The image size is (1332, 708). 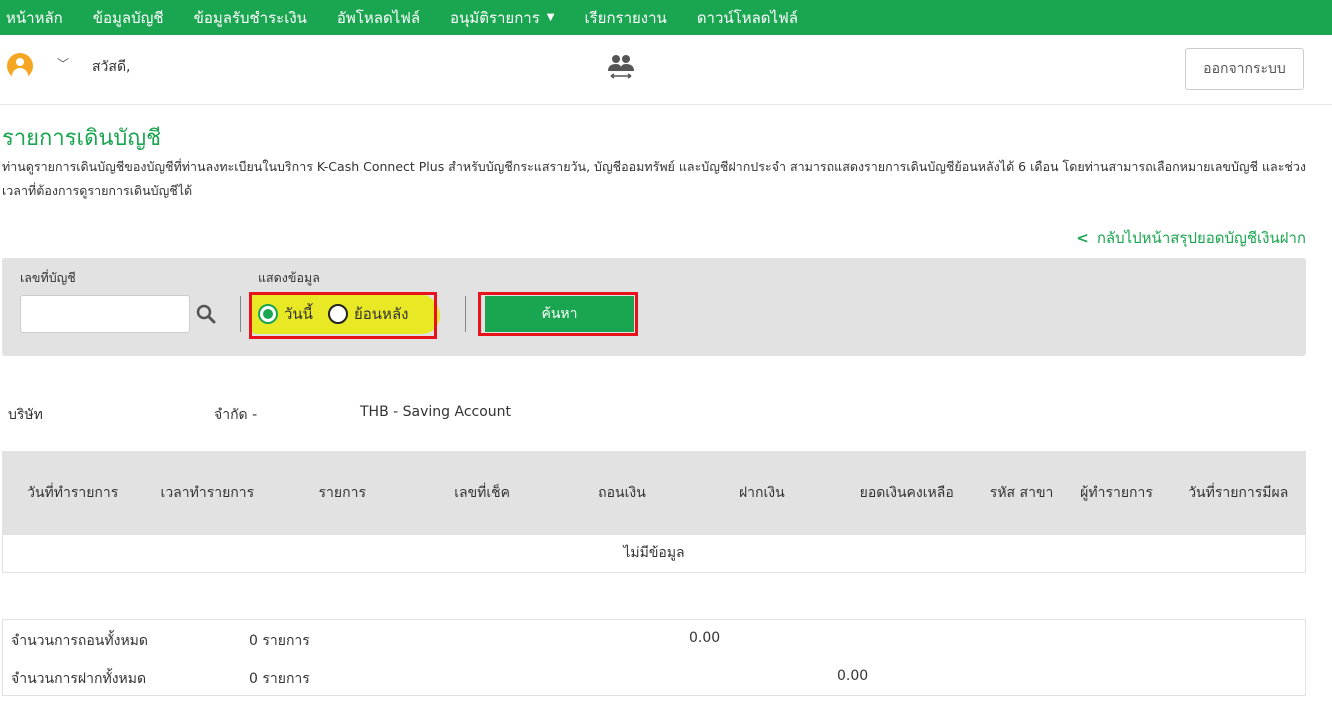 What do you see at coordinates (482, 493) in the screenshot?
I see `column-header: เลขที่เช็ค` at bounding box center [482, 493].